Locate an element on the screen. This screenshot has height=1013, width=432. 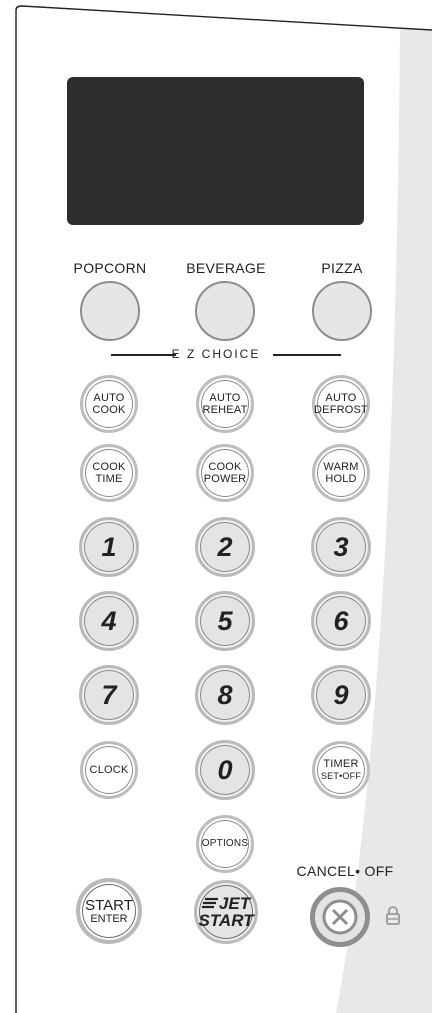
digit-2-button: 2 is located at coordinates (225, 547).